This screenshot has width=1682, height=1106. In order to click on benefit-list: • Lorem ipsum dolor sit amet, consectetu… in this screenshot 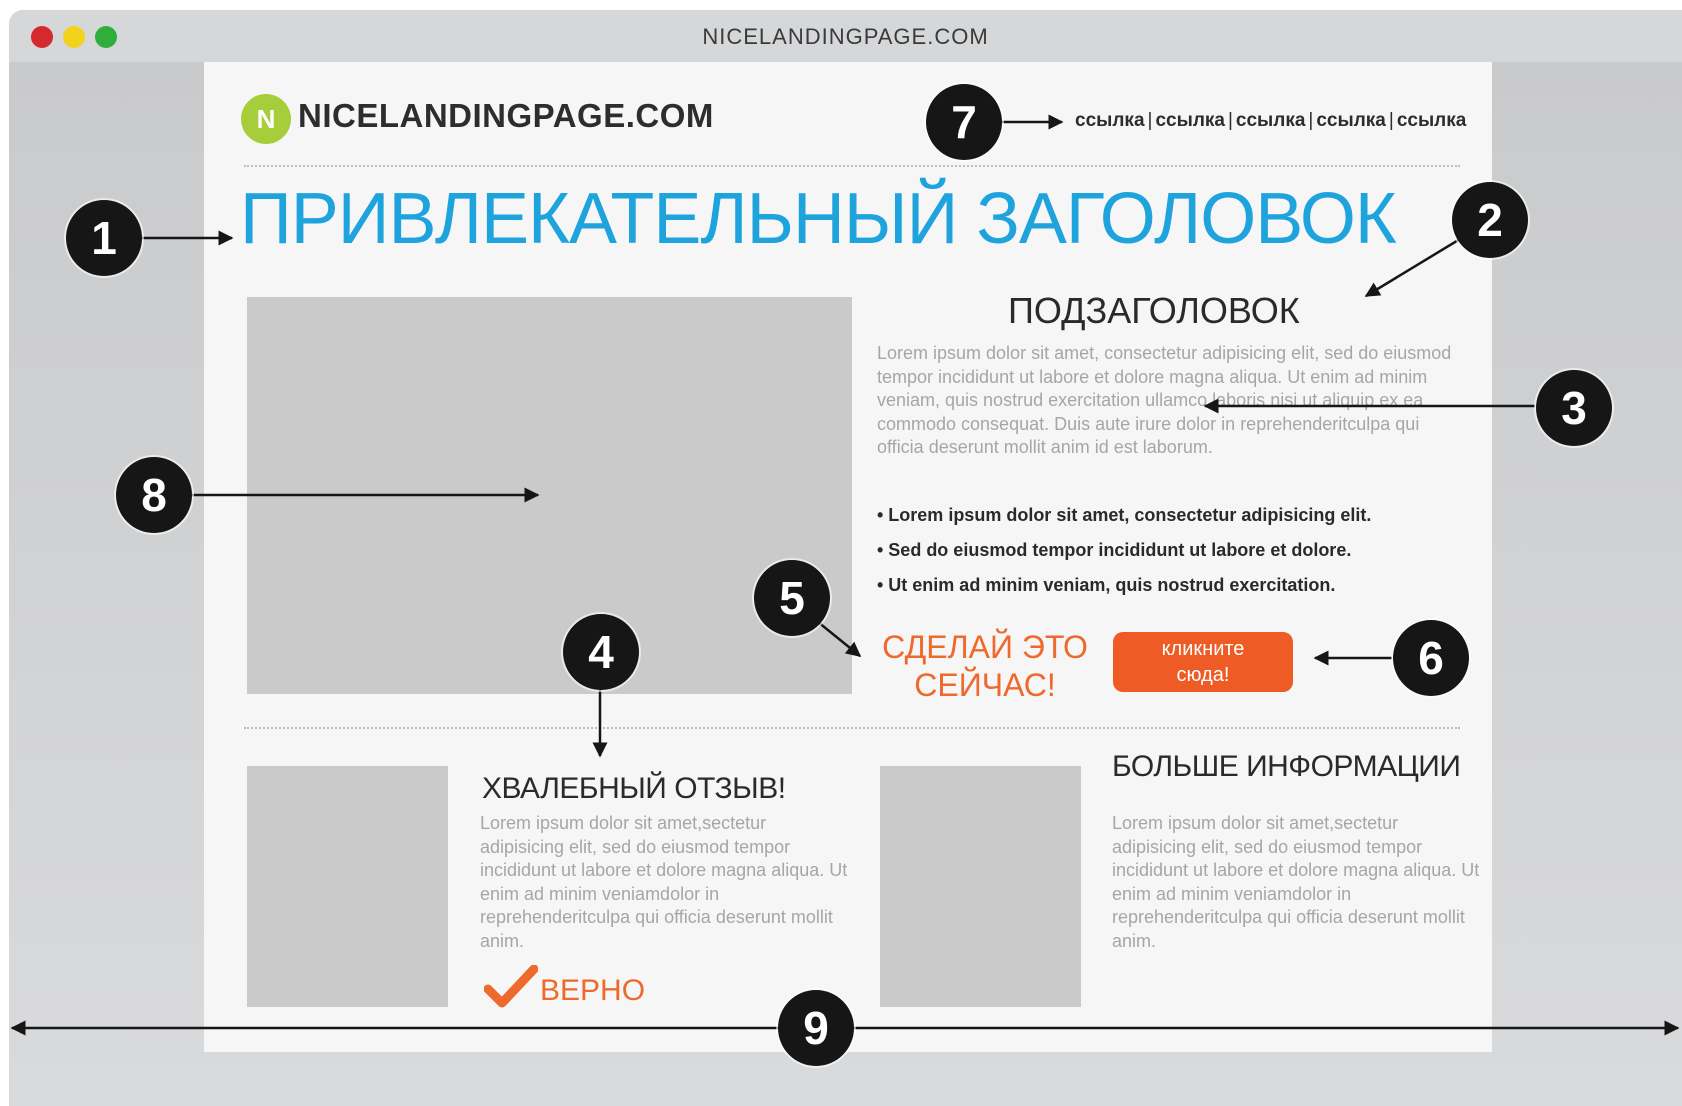, I will do `click(1177, 557)`.